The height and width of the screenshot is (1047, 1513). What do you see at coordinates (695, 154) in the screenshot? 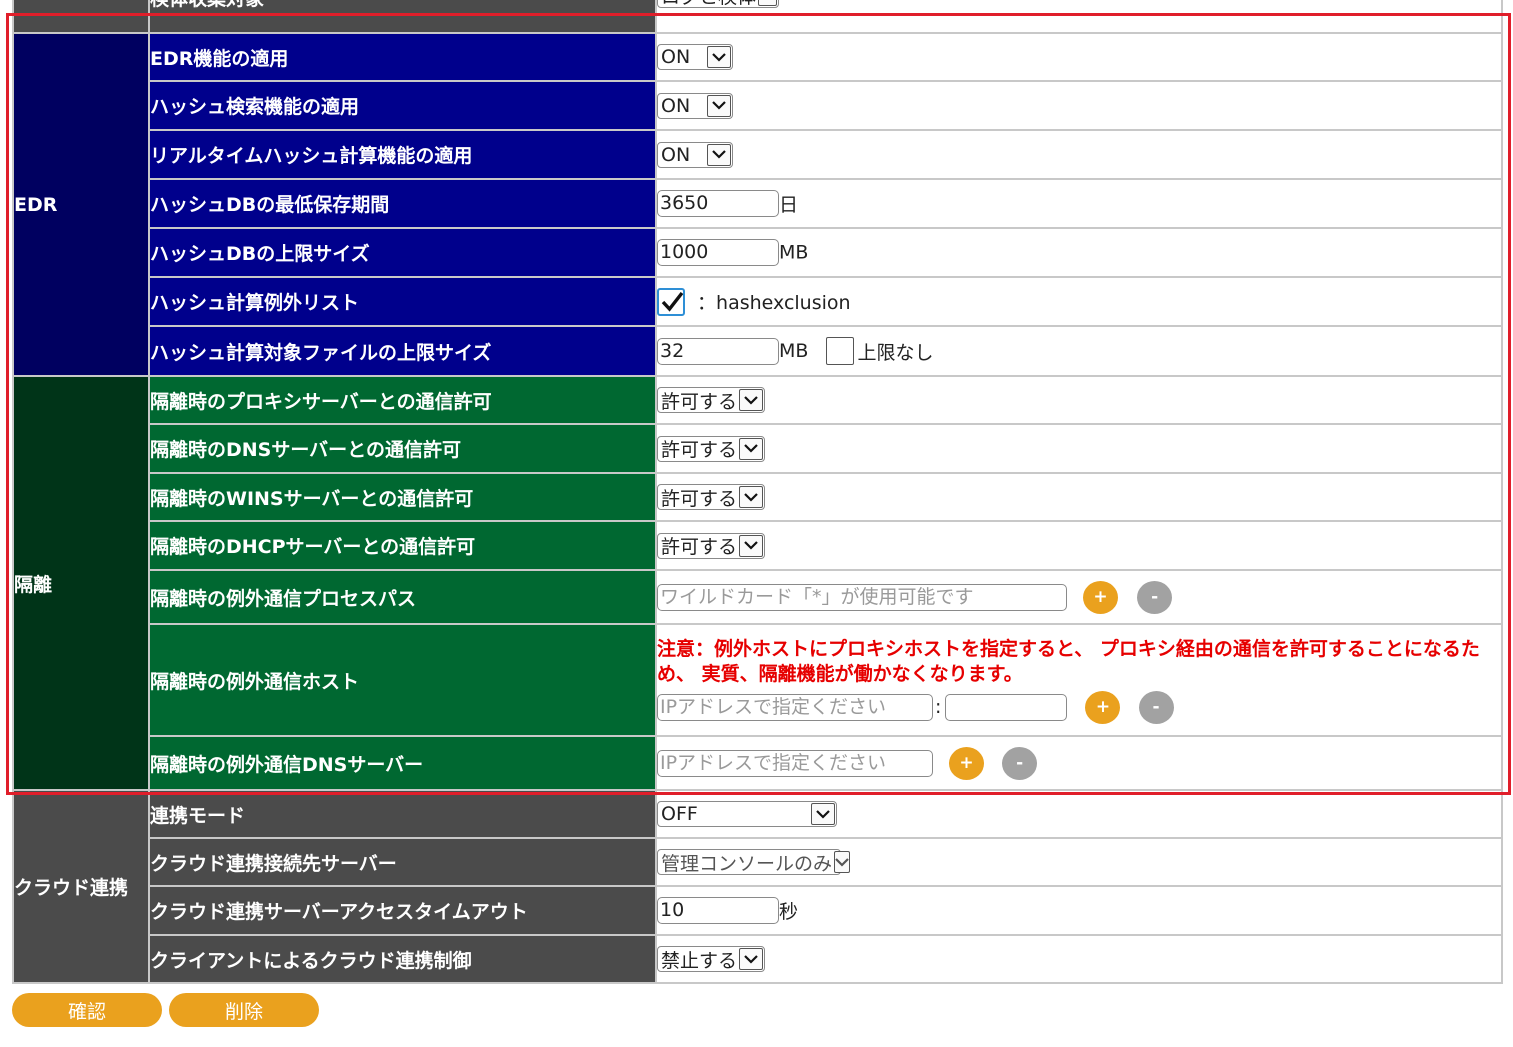
I see `realtime-hash-select: ON` at bounding box center [695, 154].